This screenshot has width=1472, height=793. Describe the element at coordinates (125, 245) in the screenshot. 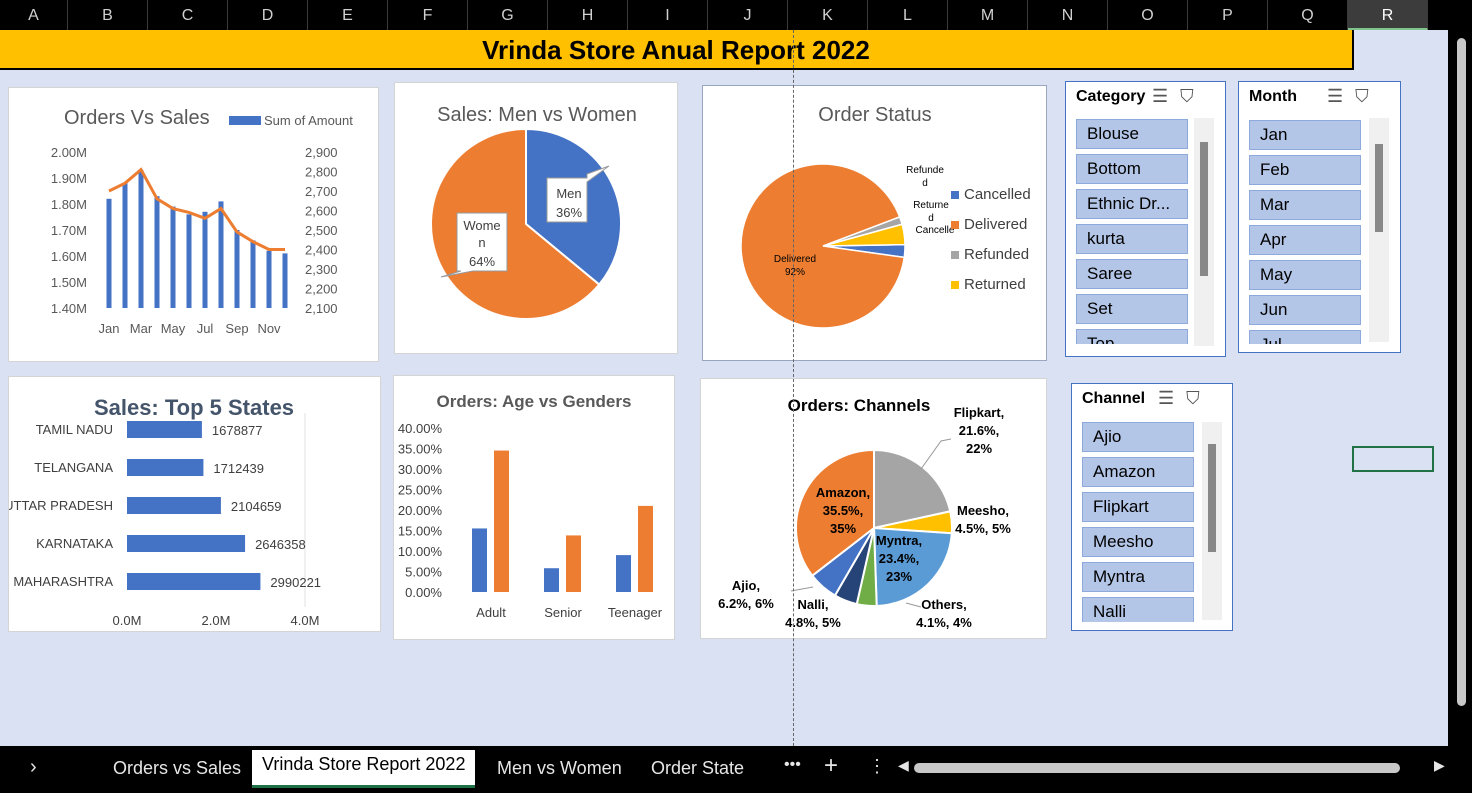

I see `bar-feb` at that location.